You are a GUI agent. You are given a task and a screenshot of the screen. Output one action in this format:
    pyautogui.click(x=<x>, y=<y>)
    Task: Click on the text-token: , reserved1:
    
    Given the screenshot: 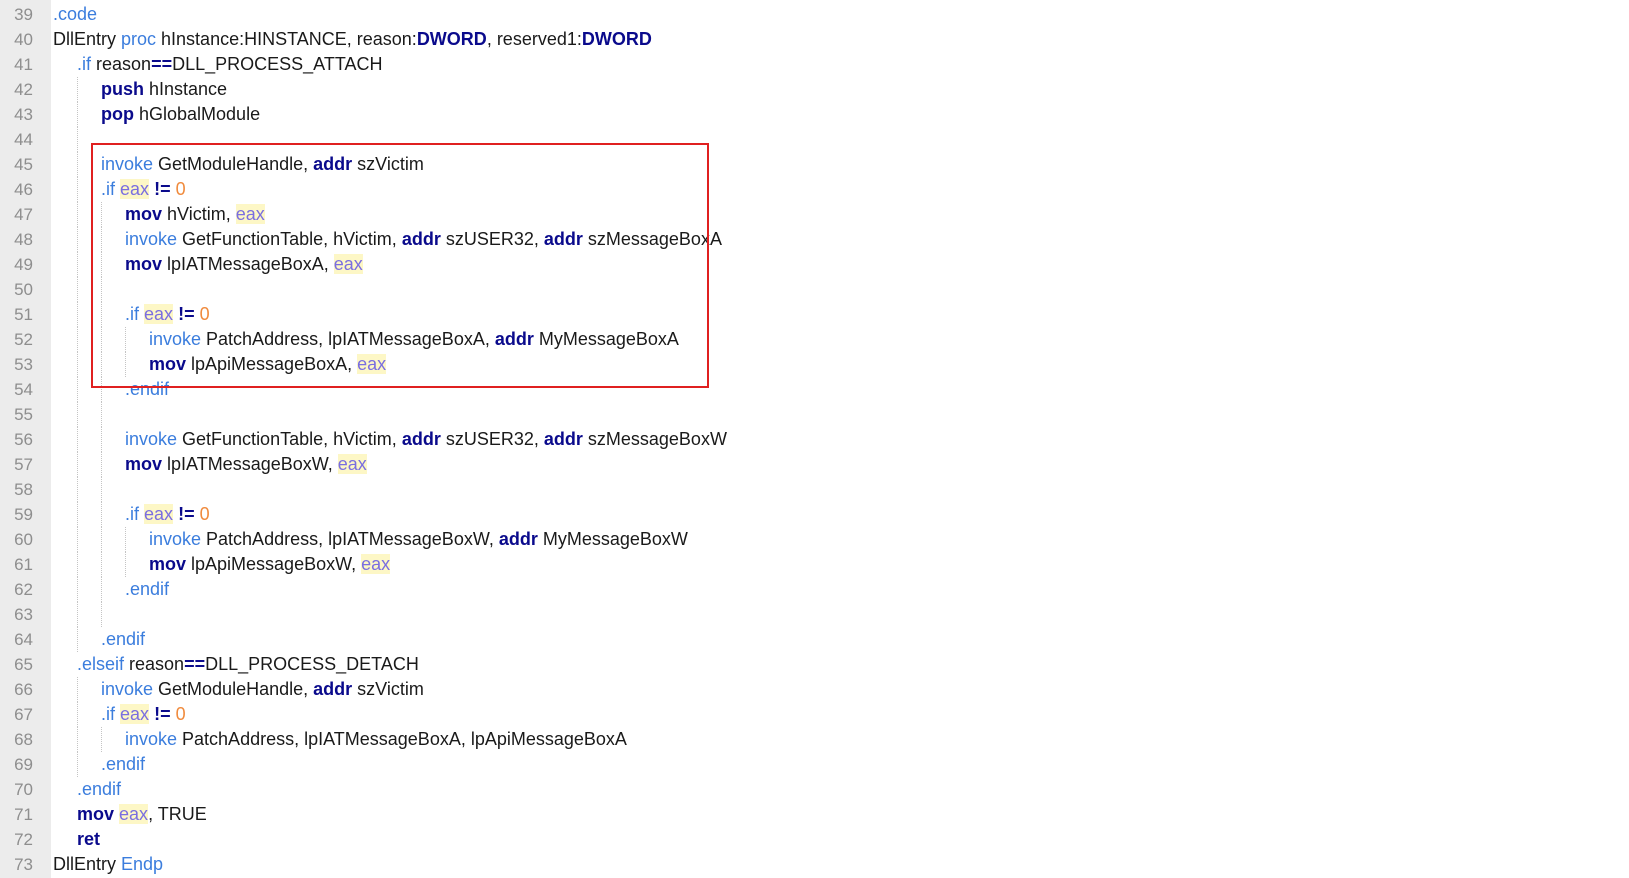 What is the action you would take?
    pyautogui.click(x=534, y=39)
    